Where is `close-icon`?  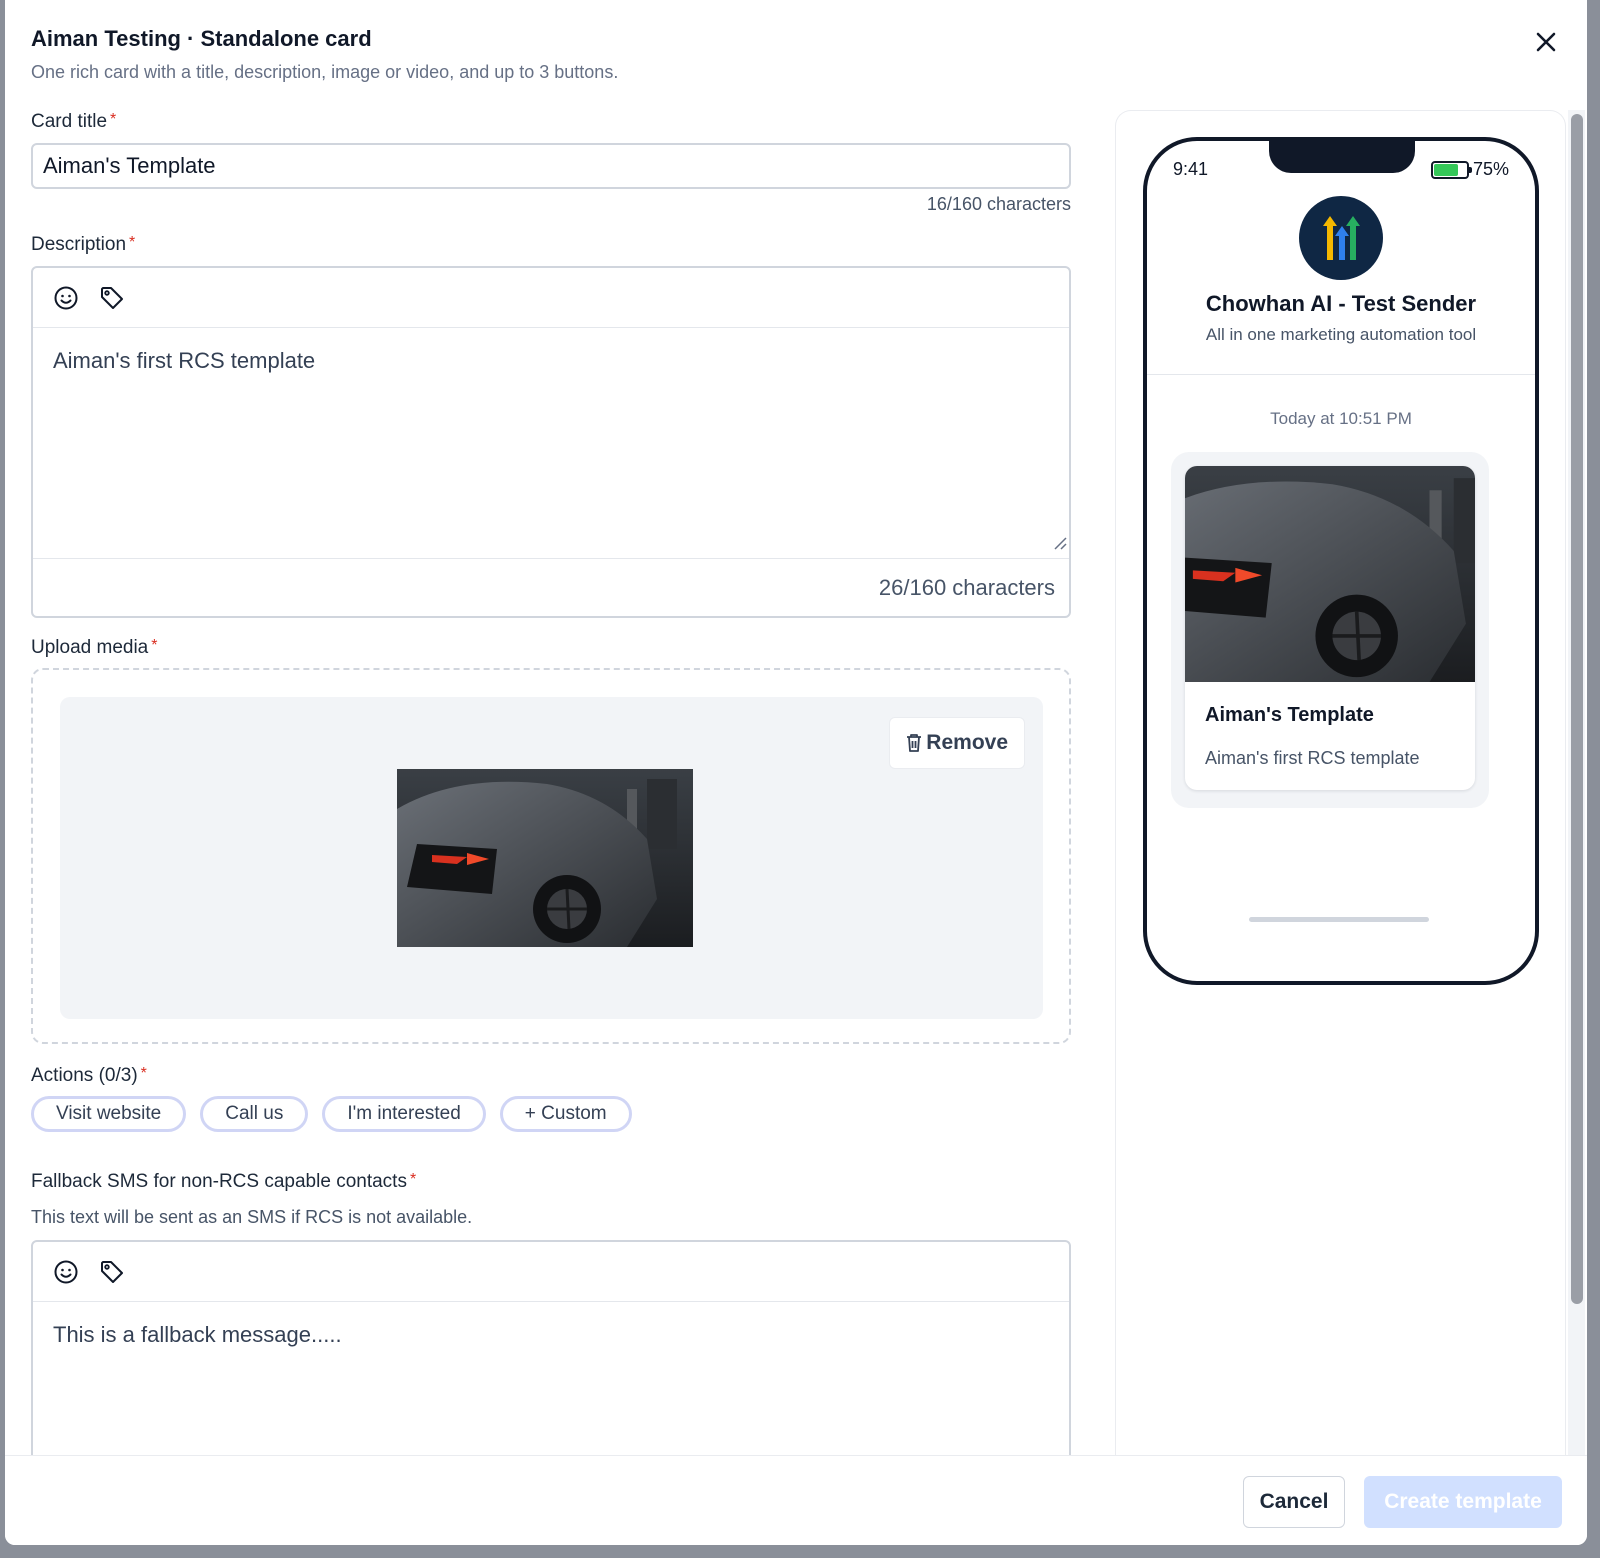 close-icon is located at coordinates (1546, 42).